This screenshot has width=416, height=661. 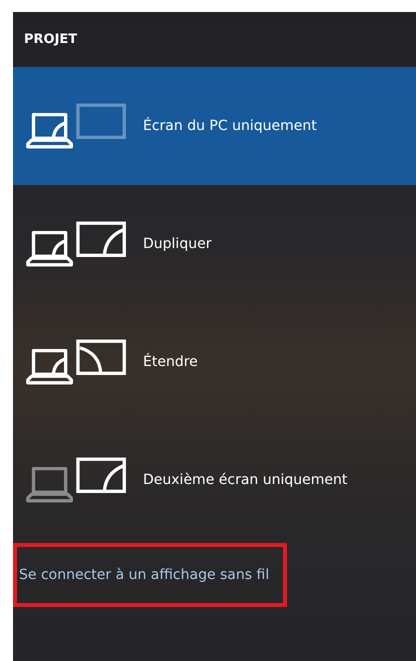 I want to click on panel-title: PROJET, so click(x=51, y=39).